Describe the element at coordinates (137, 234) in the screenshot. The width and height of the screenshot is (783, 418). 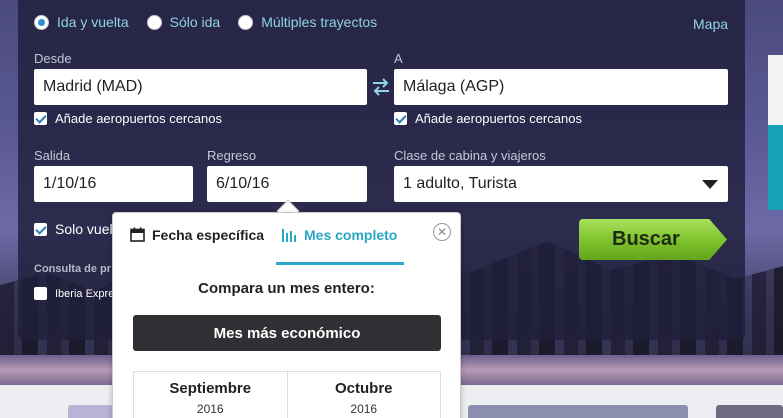
I see `calendar-icon` at that location.